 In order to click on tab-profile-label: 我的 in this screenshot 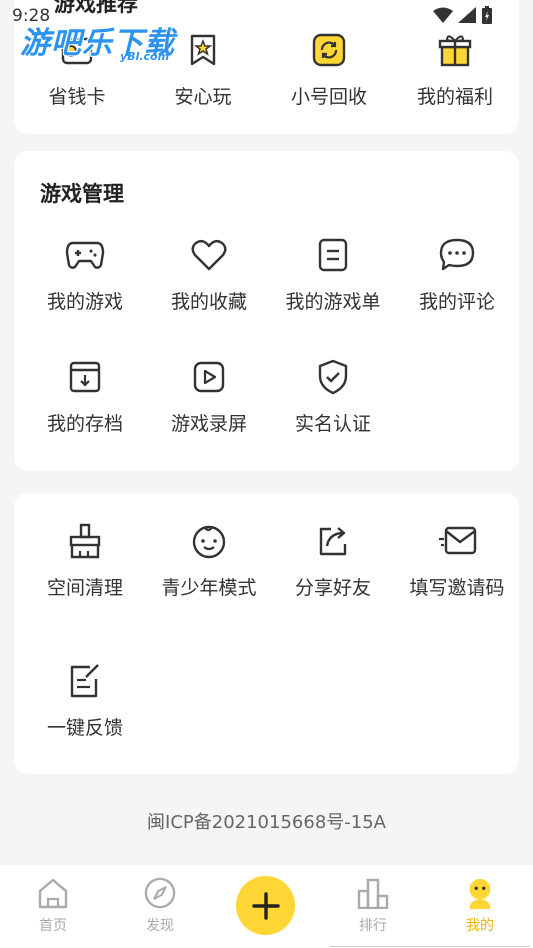, I will do `click(480, 926)`.